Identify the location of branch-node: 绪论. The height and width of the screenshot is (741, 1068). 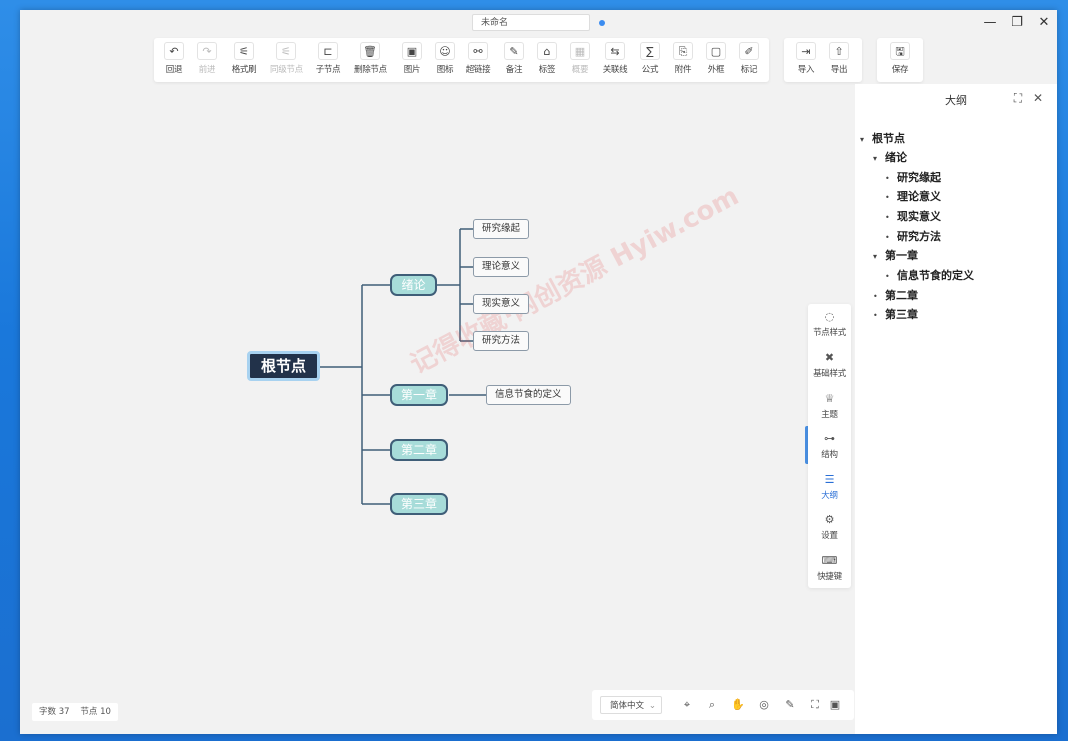
(413, 285).